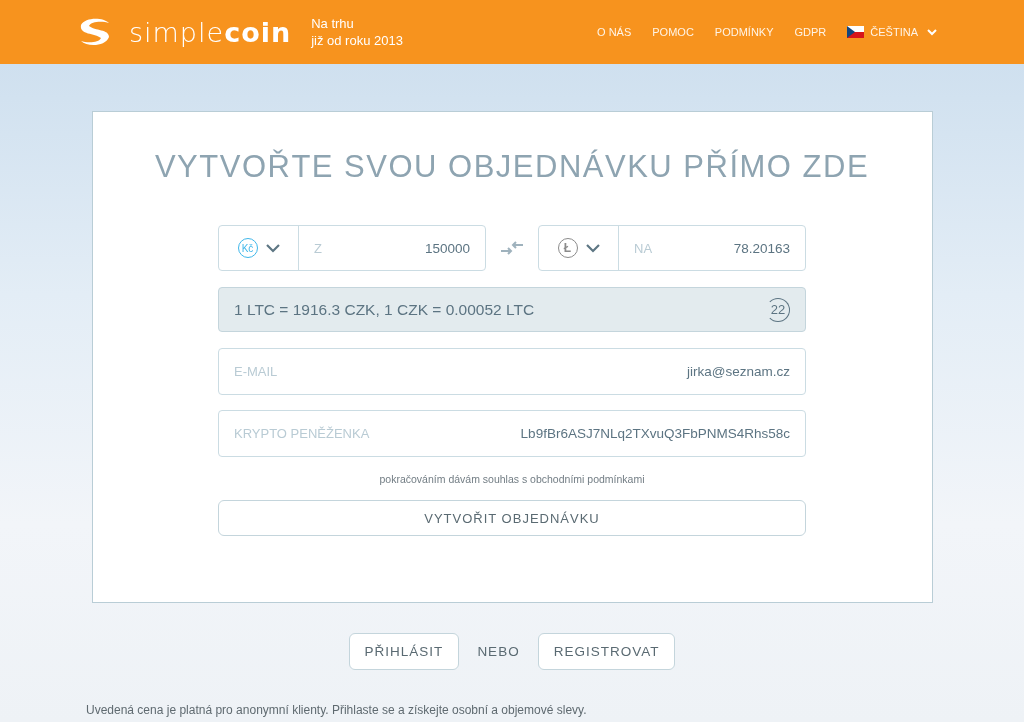 Image resolution: width=1024 pixels, height=722 pixels. I want to click on field-label: Z, so click(318, 248).